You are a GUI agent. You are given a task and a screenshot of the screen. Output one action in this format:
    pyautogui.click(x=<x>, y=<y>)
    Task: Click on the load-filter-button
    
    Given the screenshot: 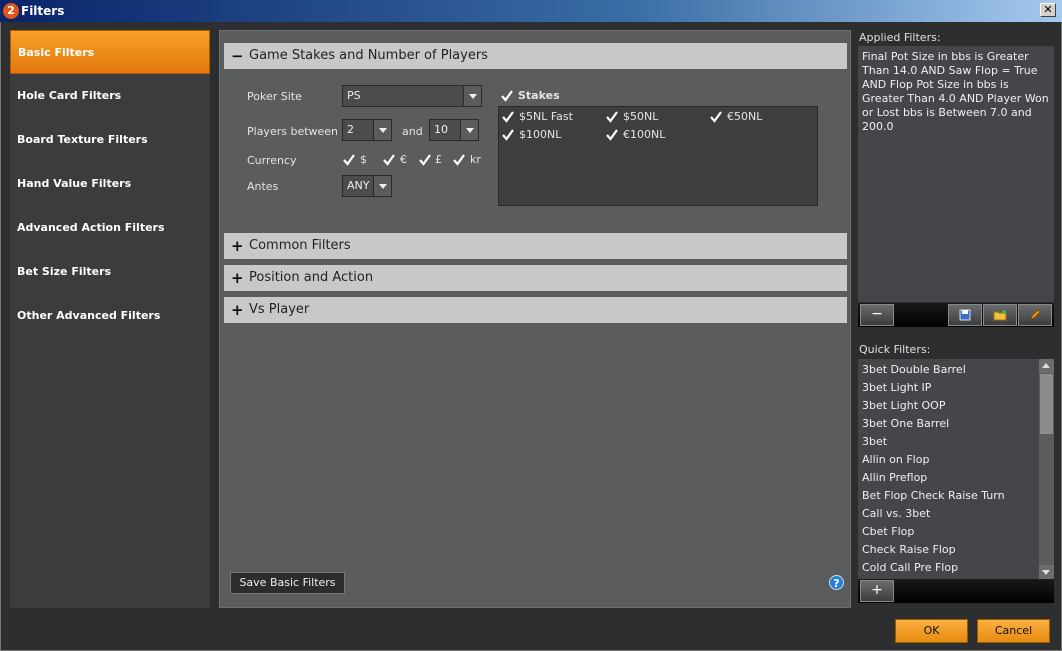 What is the action you would take?
    pyautogui.click(x=1000, y=315)
    